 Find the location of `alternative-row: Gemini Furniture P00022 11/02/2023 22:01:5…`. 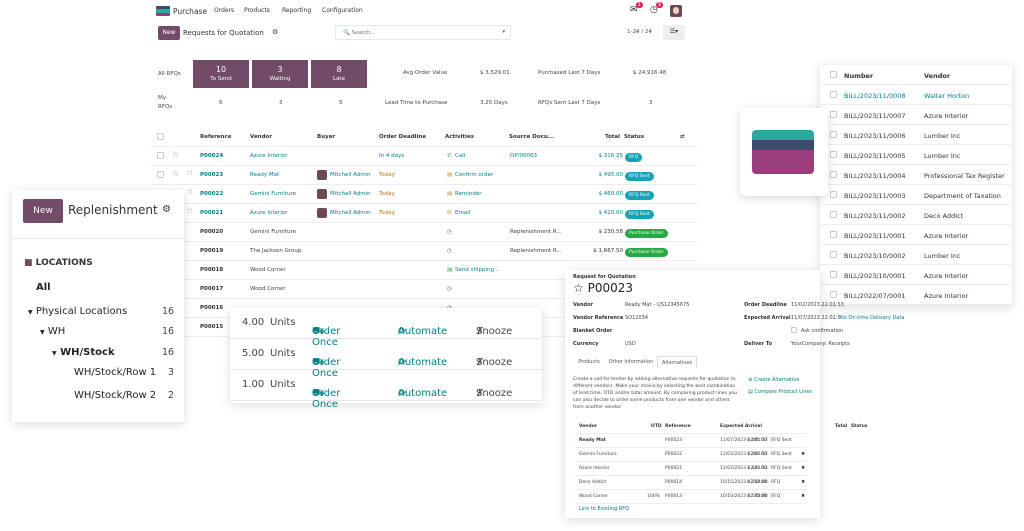

alternative-row: Gemini Furniture P00022 11/02/2023 22:01:5… is located at coordinates (691, 455).